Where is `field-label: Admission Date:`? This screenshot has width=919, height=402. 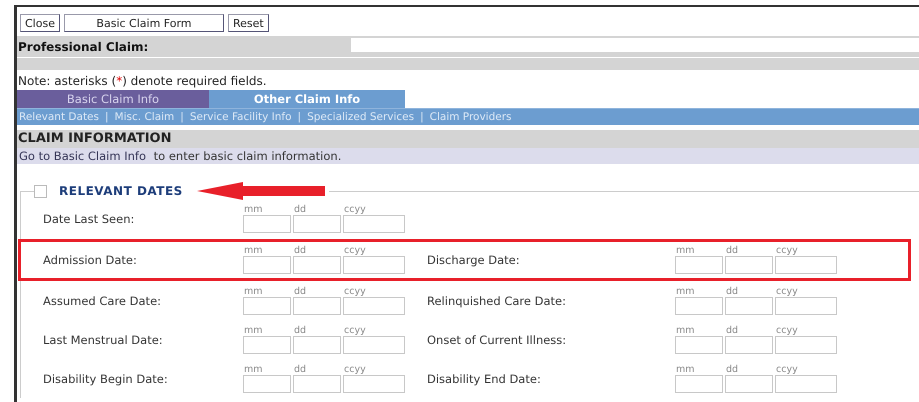
field-label: Admission Date: is located at coordinates (90, 260).